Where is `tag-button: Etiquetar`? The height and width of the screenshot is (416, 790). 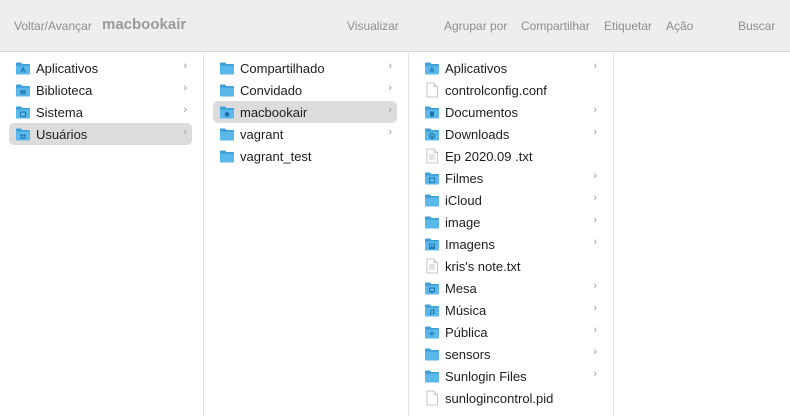 tag-button: Etiquetar is located at coordinates (628, 26).